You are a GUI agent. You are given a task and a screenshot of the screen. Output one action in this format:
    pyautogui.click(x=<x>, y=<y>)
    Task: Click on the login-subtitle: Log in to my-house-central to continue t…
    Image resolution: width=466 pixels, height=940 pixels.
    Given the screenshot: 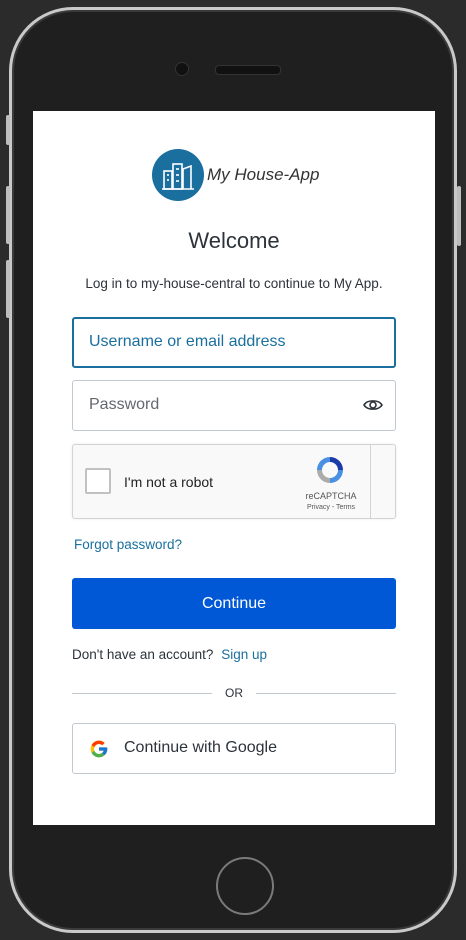 What is the action you would take?
    pyautogui.click(x=234, y=283)
    